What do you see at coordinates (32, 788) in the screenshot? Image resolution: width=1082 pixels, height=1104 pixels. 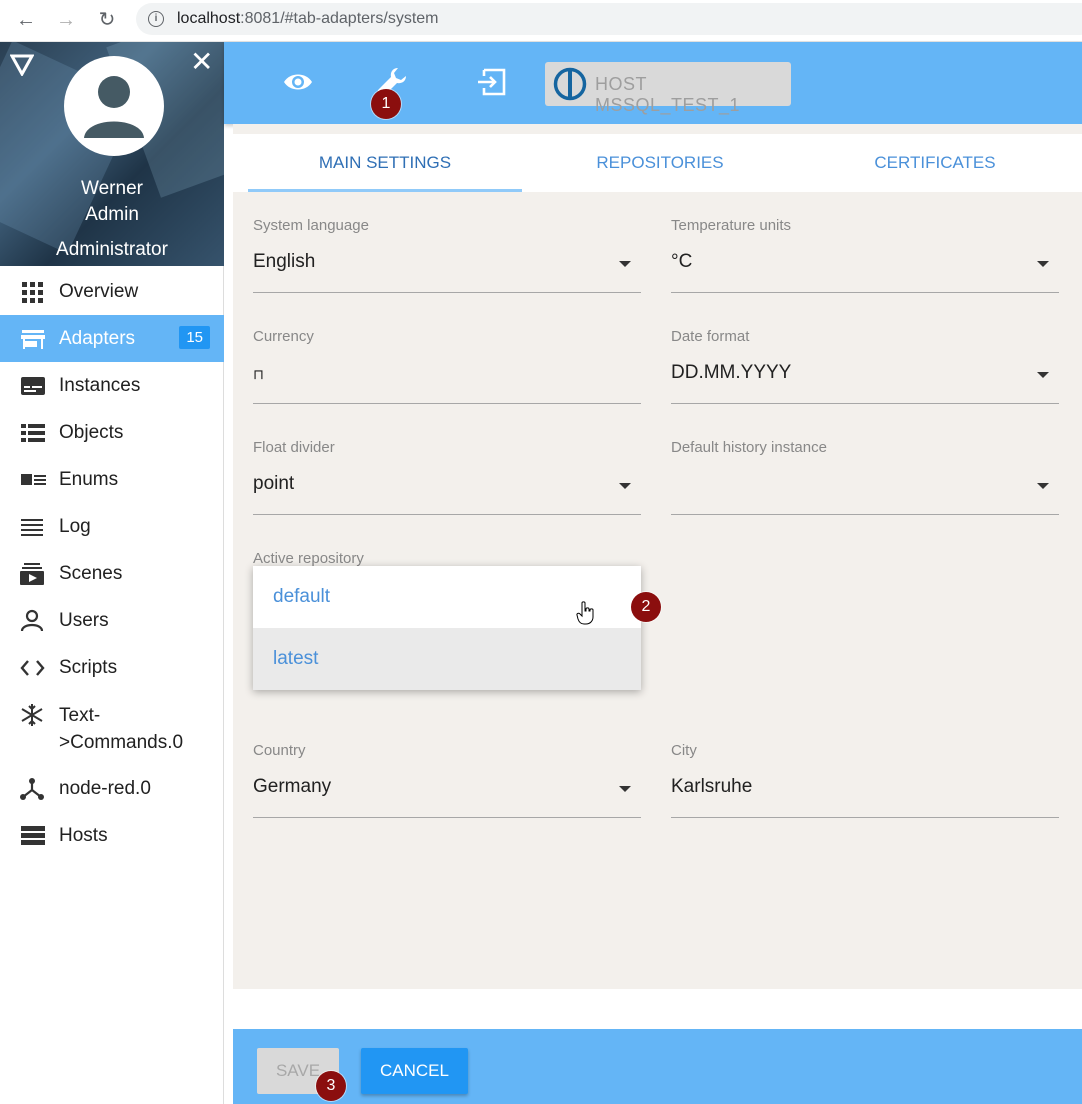 I see `node-red-icon` at bounding box center [32, 788].